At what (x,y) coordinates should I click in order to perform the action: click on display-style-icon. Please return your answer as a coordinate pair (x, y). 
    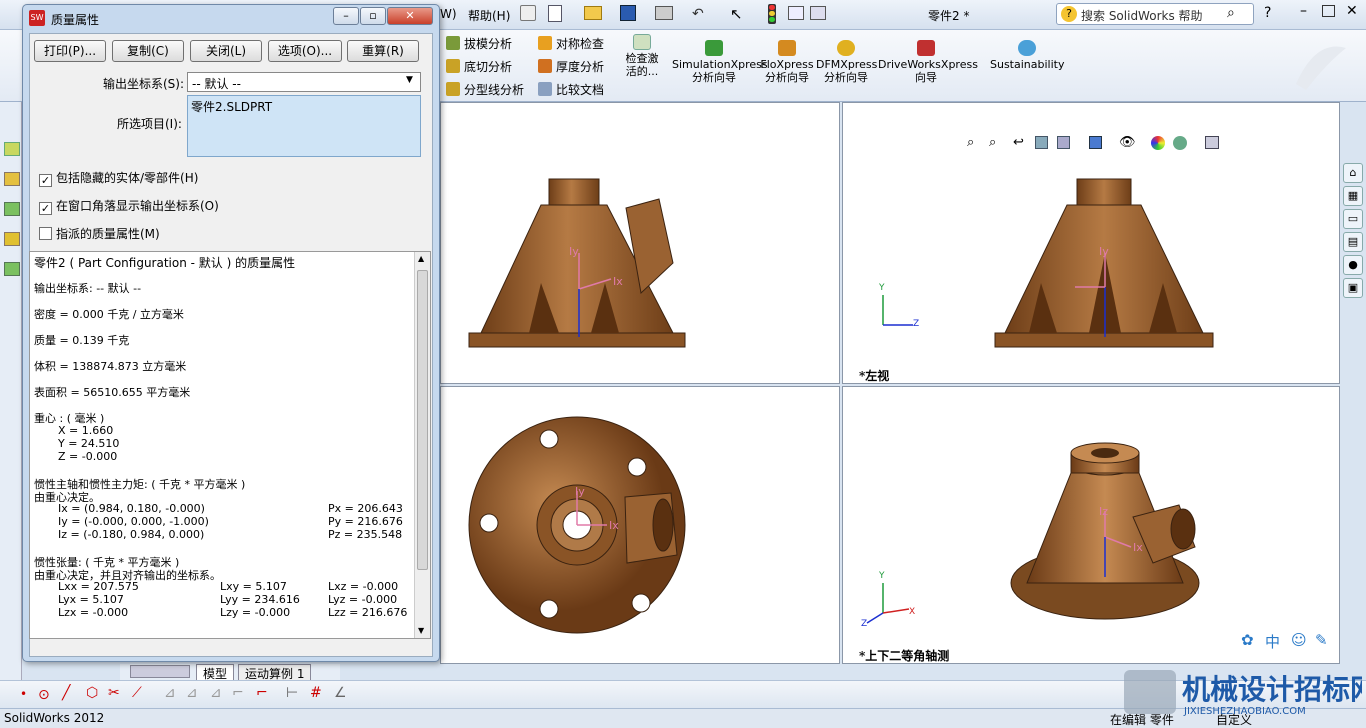
    Looking at the image, I should click on (1095, 142).